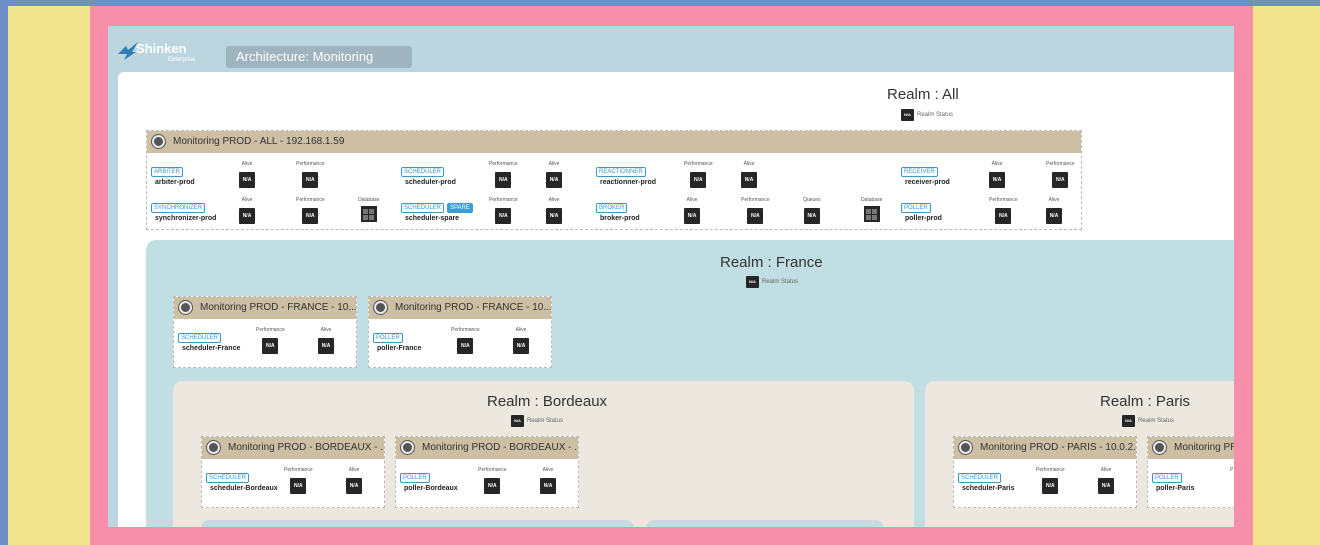  I want to click on indicator-queues: Queues N/A, so click(812, 210).